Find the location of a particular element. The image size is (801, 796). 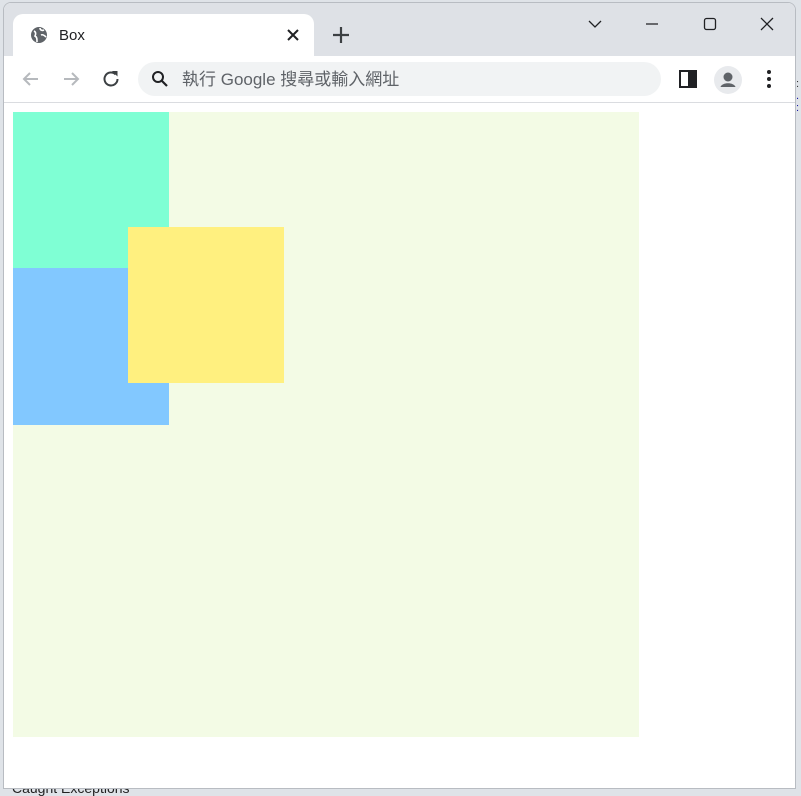

tab-search-icon is located at coordinates (595, 25).